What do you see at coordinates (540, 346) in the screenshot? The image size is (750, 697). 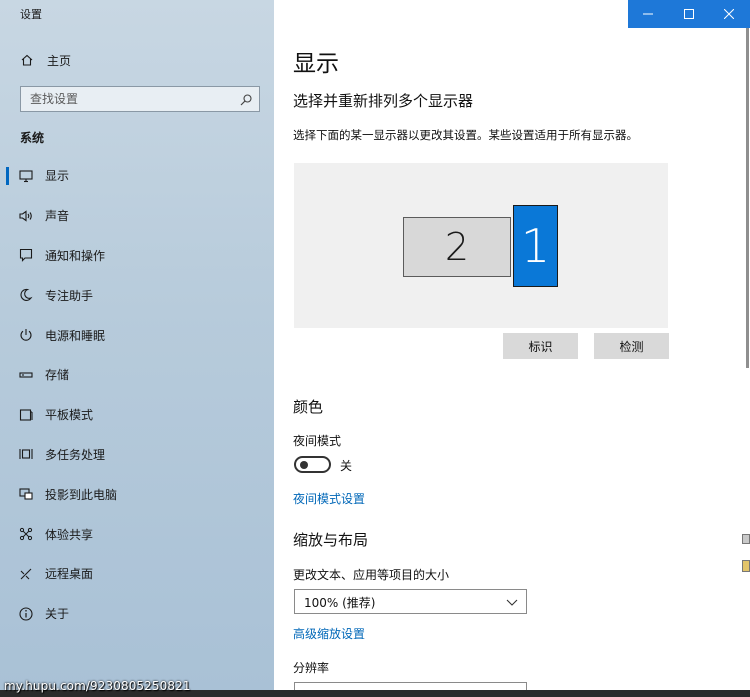 I see `identify-button: 标识` at bounding box center [540, 346].